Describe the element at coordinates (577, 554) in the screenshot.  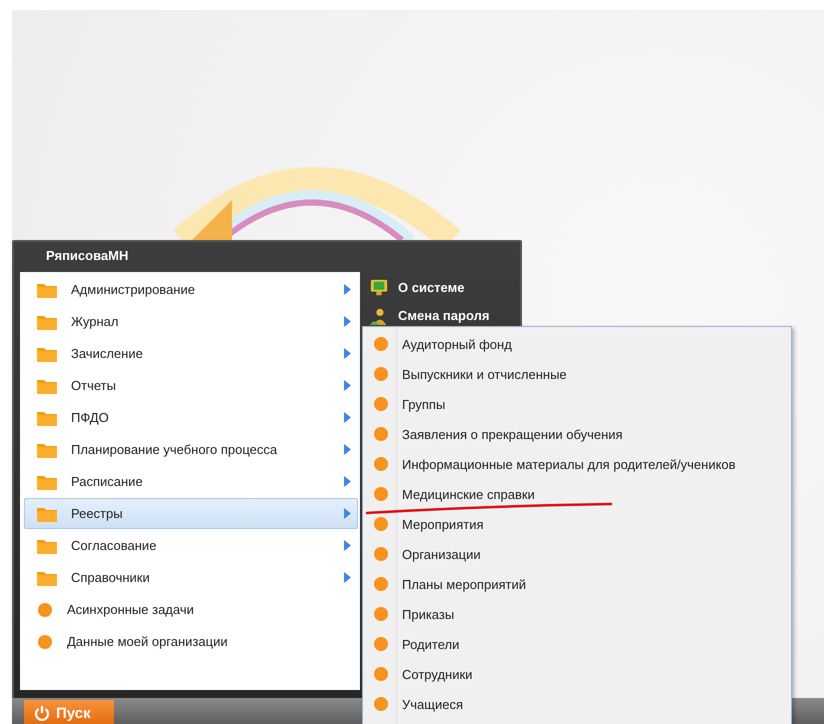
I see `submenu-item: Организации` at that location.